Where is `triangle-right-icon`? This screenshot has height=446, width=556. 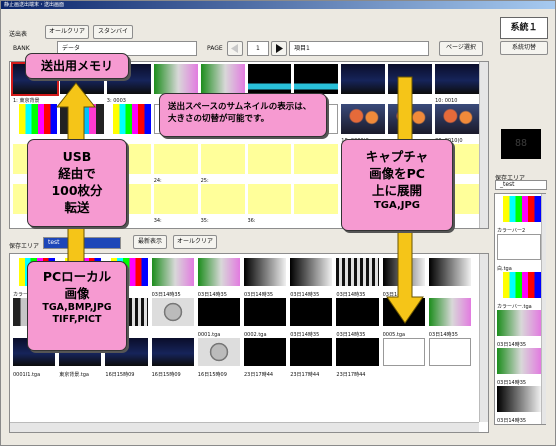
triangle-right-icon is located at coordinates (279, 48).